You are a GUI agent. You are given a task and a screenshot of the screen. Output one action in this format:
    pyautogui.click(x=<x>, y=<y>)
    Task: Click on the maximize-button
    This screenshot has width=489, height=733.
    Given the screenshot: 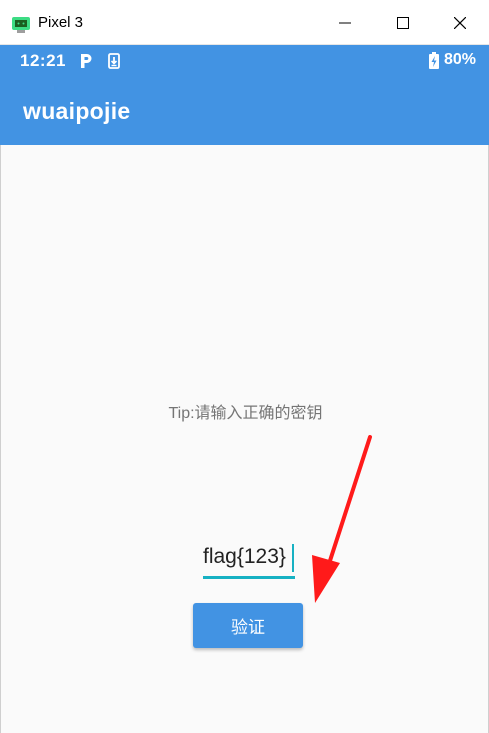 What is the action you would take?
    pyautogui.click(x=403, y=22)
    